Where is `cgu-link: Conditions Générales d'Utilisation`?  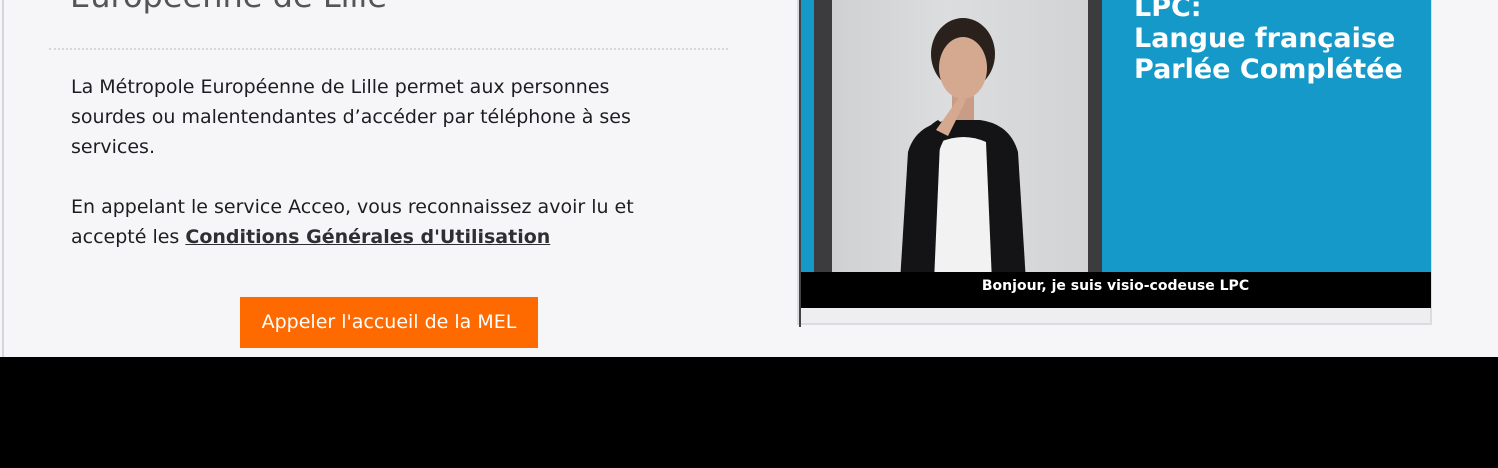
cgu-link: Conditions Générales d'Utilisation is located at coordinates (367, 237).